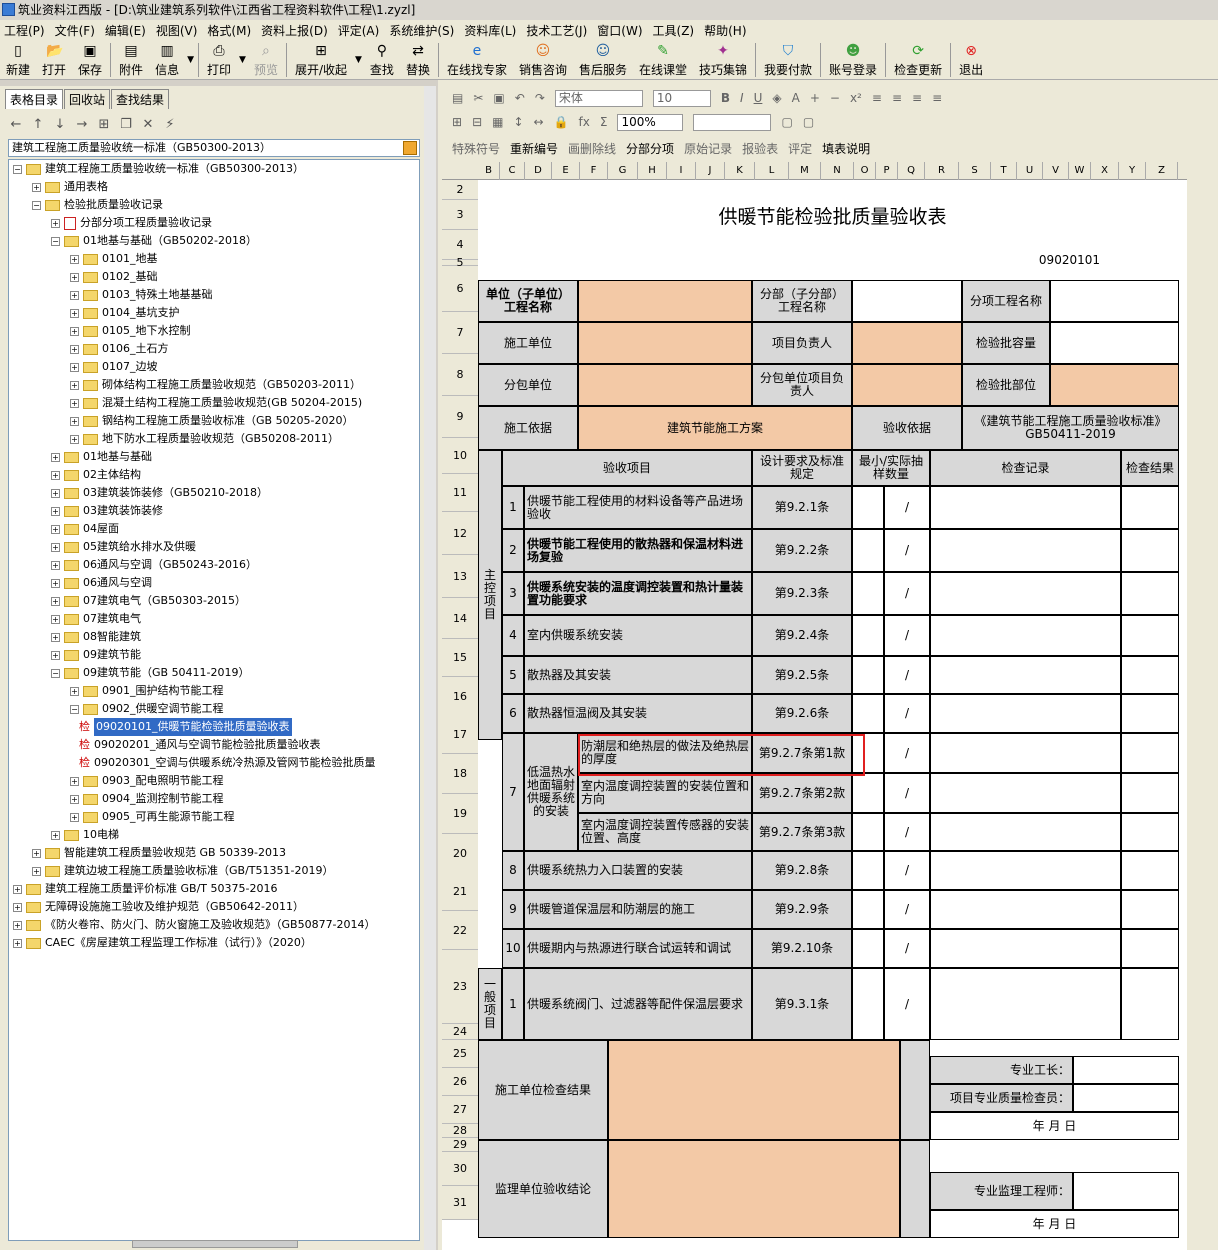 Image resolution: width=1218 pixels, height=1250 pixels. I want to click on item-text: 供暖节能工程使用的散热器和保温材料进场复验, so click(638, 550).